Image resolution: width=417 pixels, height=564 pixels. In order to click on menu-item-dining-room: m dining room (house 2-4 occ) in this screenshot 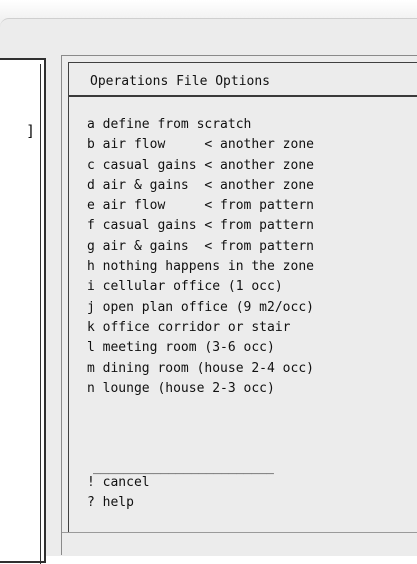, I will do `click(200, 369)`.